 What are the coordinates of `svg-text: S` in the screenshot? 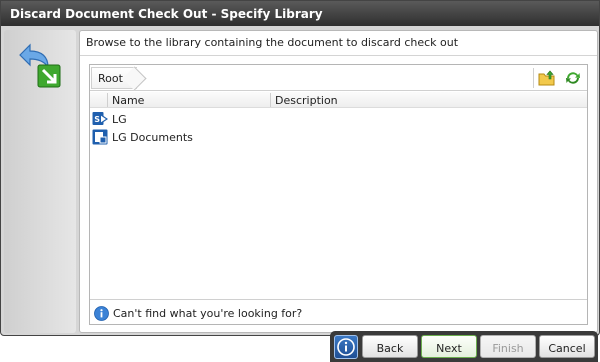 It's located at (97, 119).